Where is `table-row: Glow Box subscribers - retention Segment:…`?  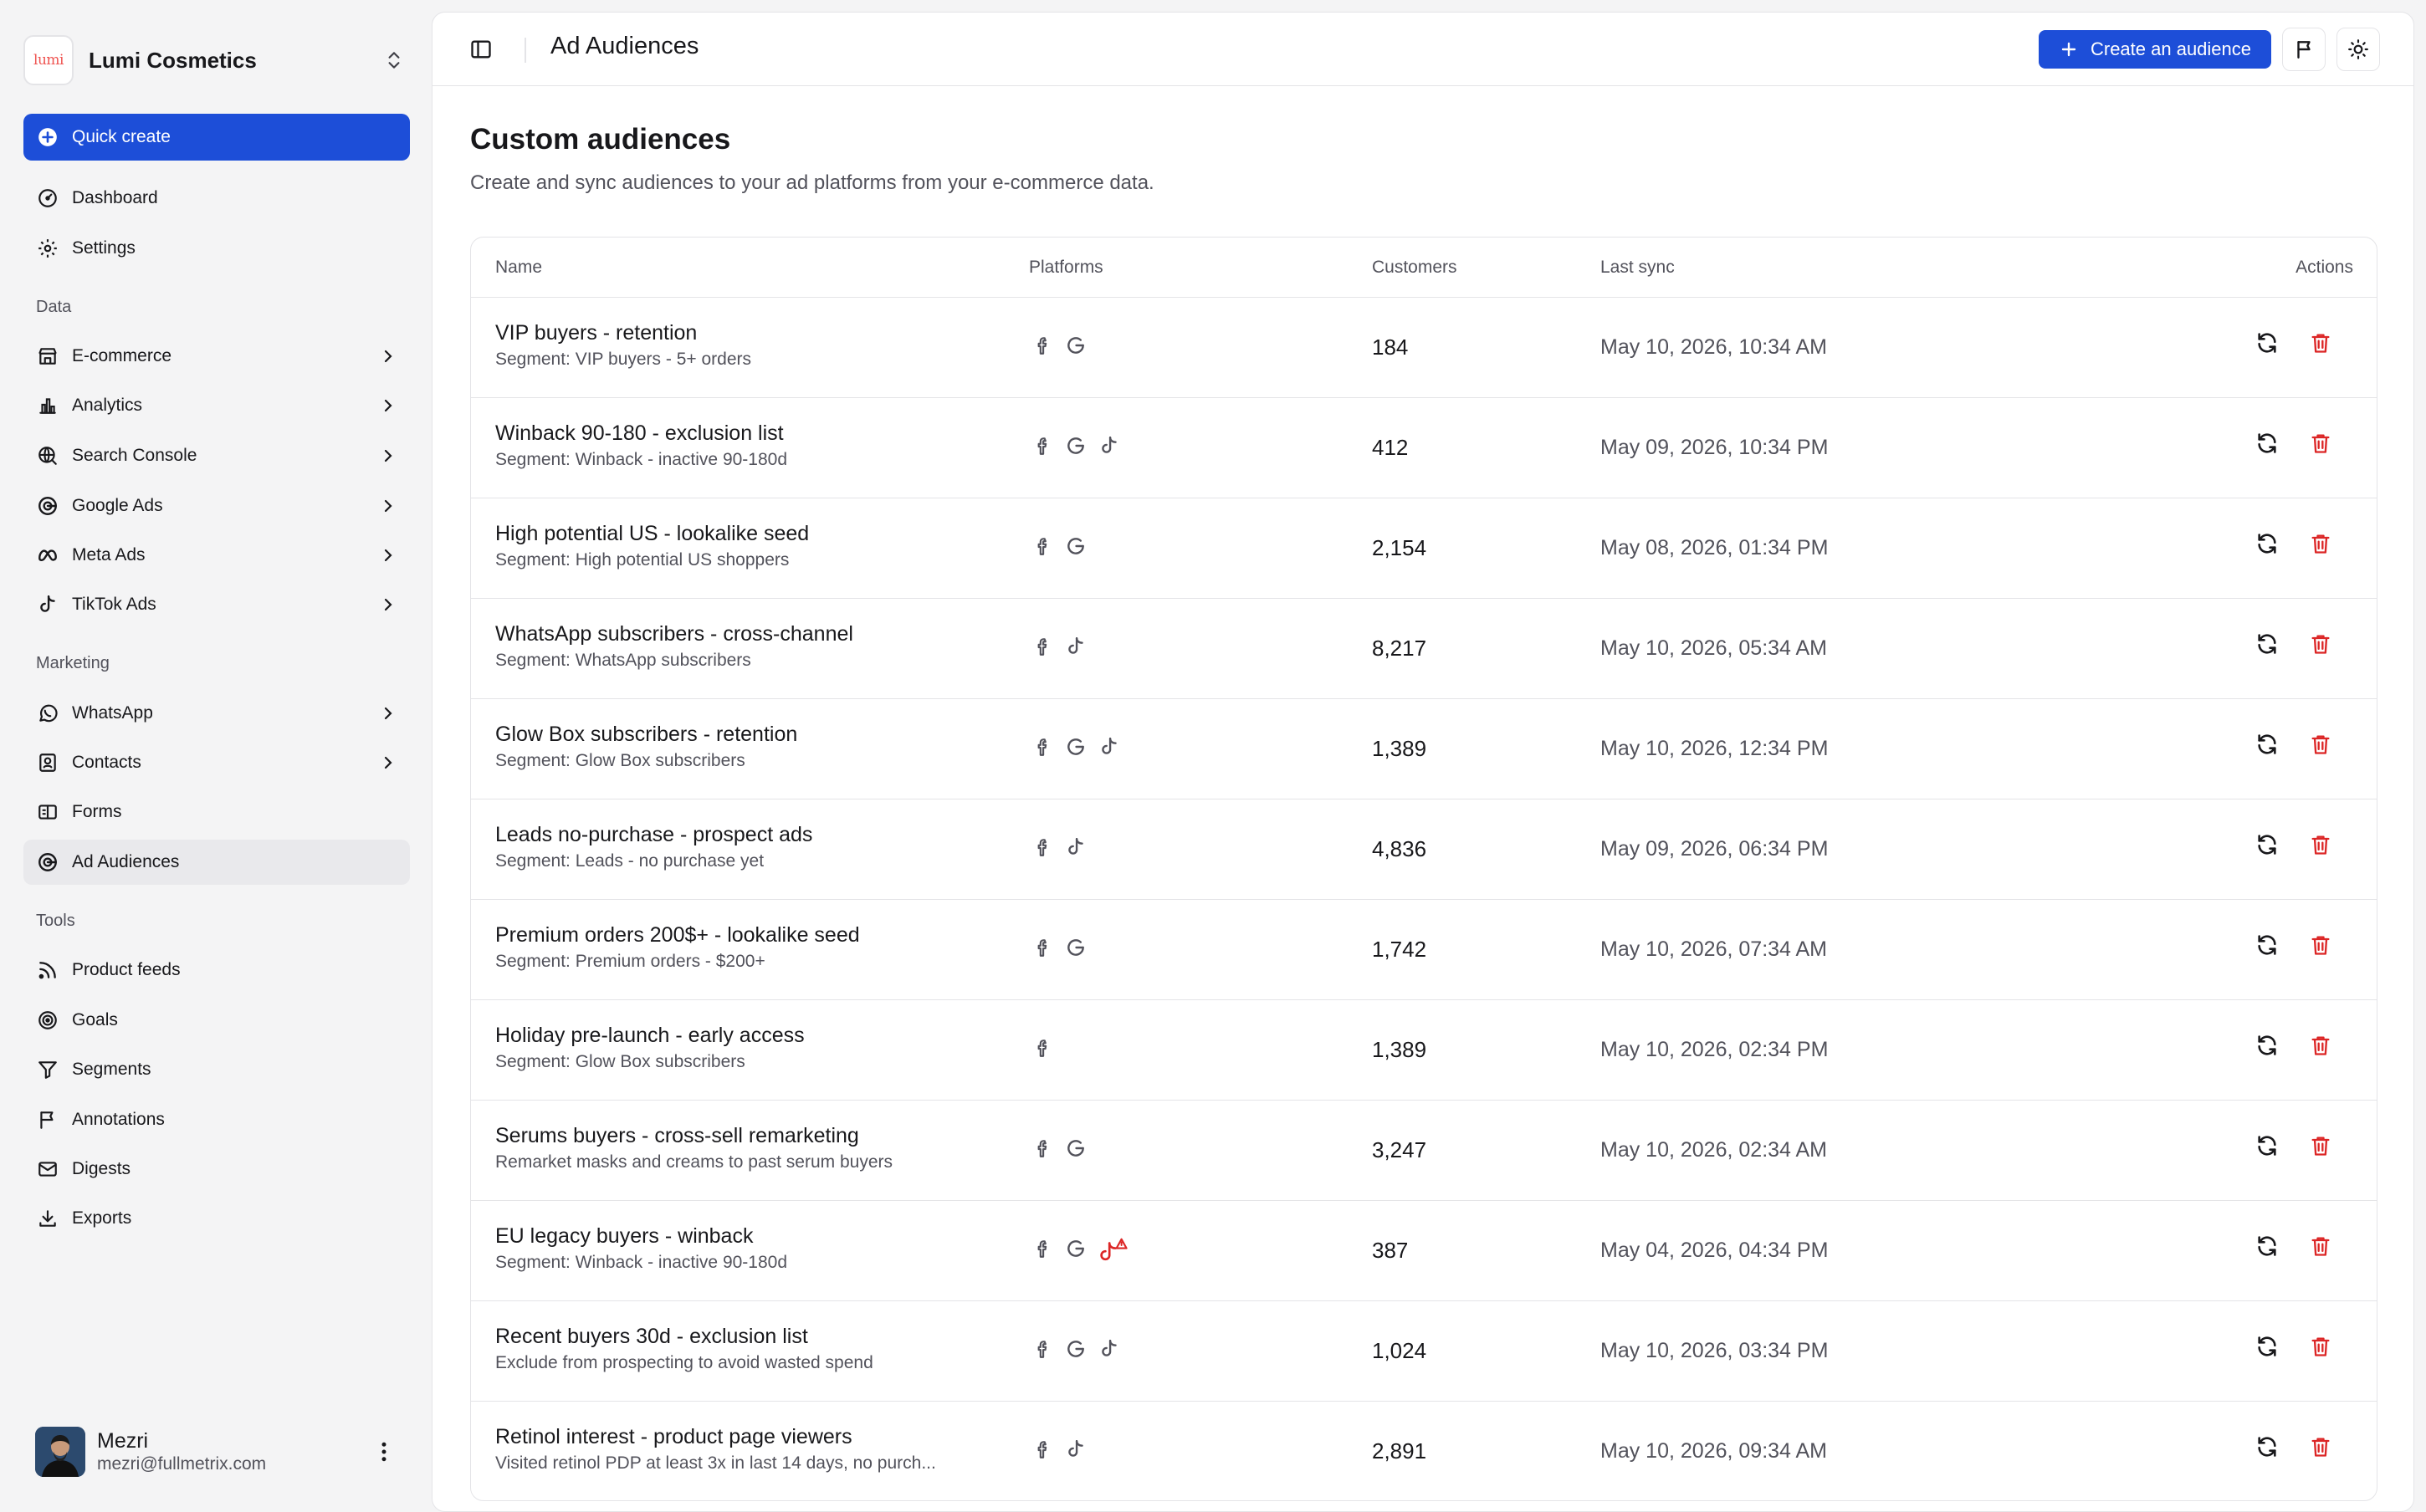 table-row: Glow Box subscribers - retention Segment:… is located at coordinates (1424, 749).